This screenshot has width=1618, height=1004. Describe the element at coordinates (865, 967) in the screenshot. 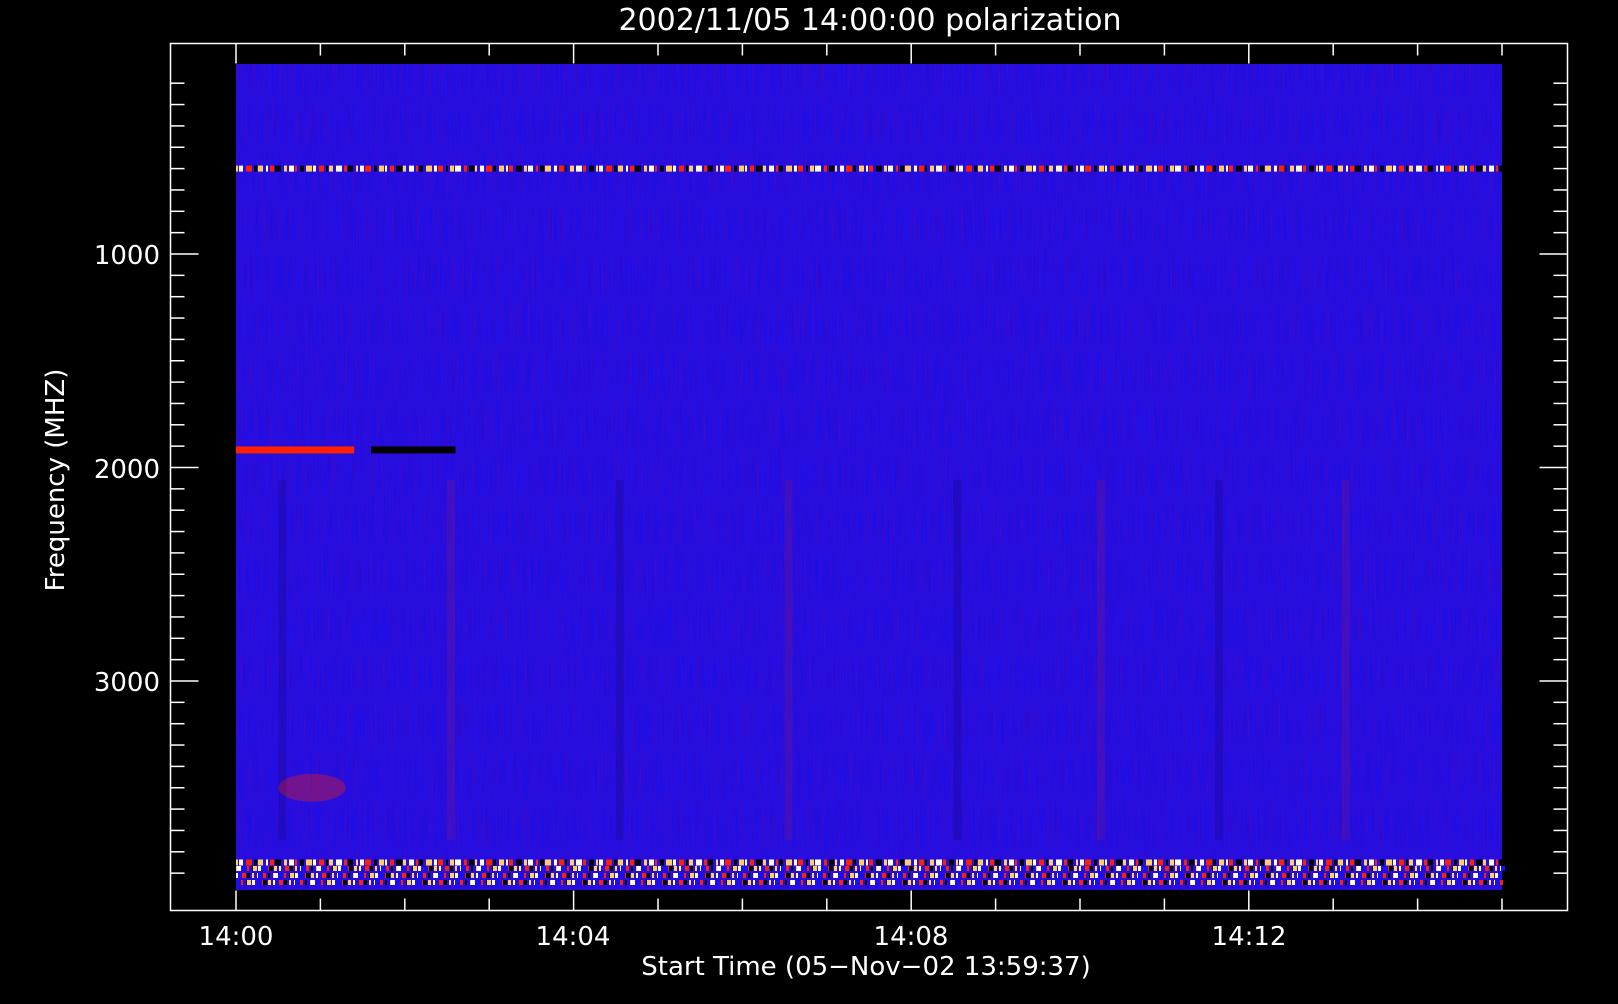

I see `x-axis-label: Start Time (05−Nov−02 13:59:37)` at that location.